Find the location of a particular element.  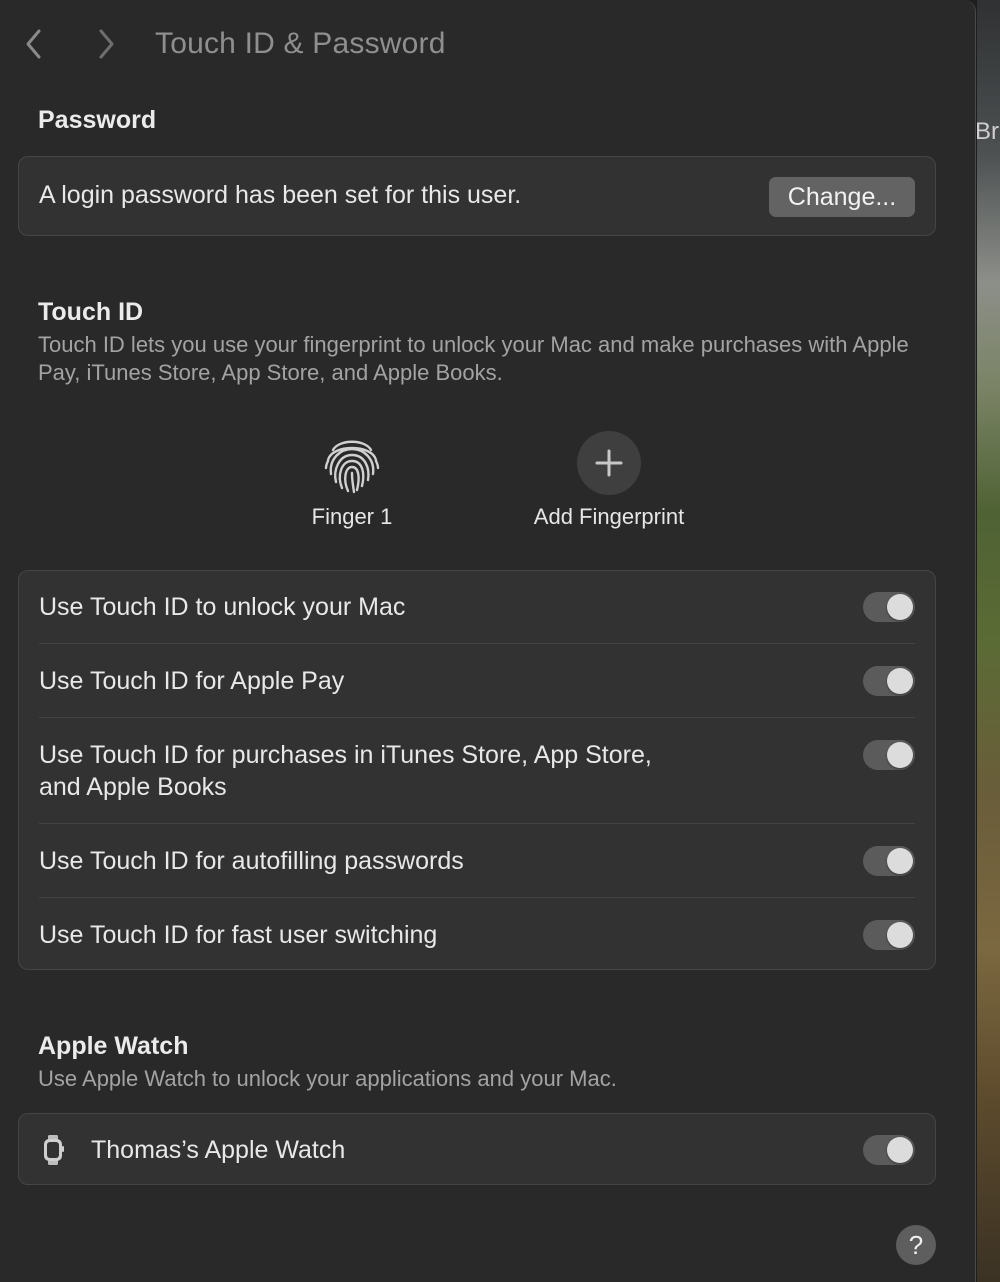

add-fingerprint-button is located at coordinates (609, 463).